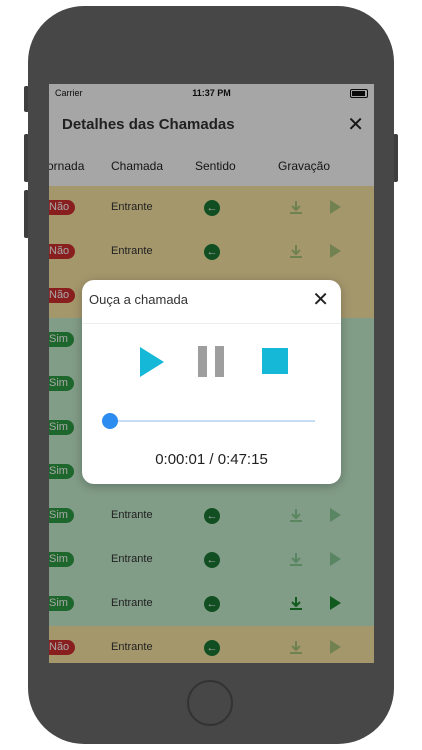 Image resolution: width=422 pixels, height=750 pixels. I want to click on time-display: 0:00:01 / 0:47:15, so click(211, 459).